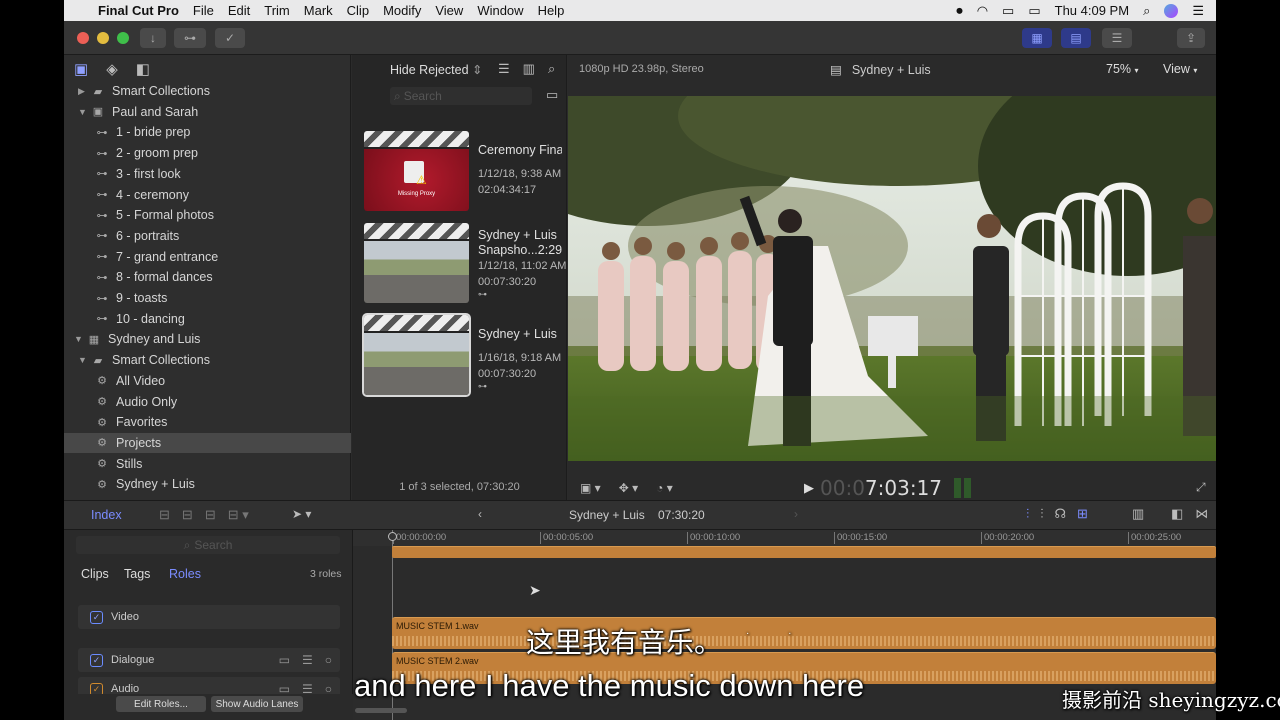 The image size is (1280, 720). What do you see at coordinates (143, 71) in the screenshot?
I see `titles-generators-tab-icon: ◧` at bounding box center [143, 71].